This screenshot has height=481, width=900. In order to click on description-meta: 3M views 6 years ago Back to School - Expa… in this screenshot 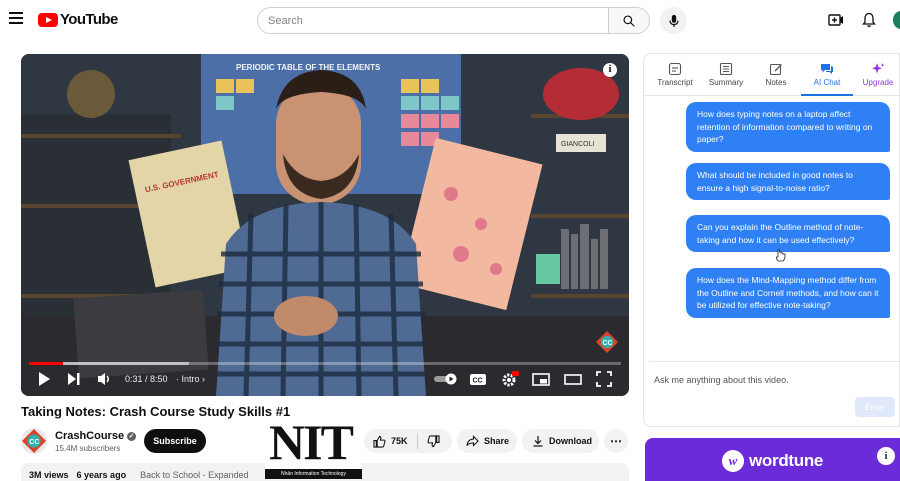, I will do `click(139, 475)`.